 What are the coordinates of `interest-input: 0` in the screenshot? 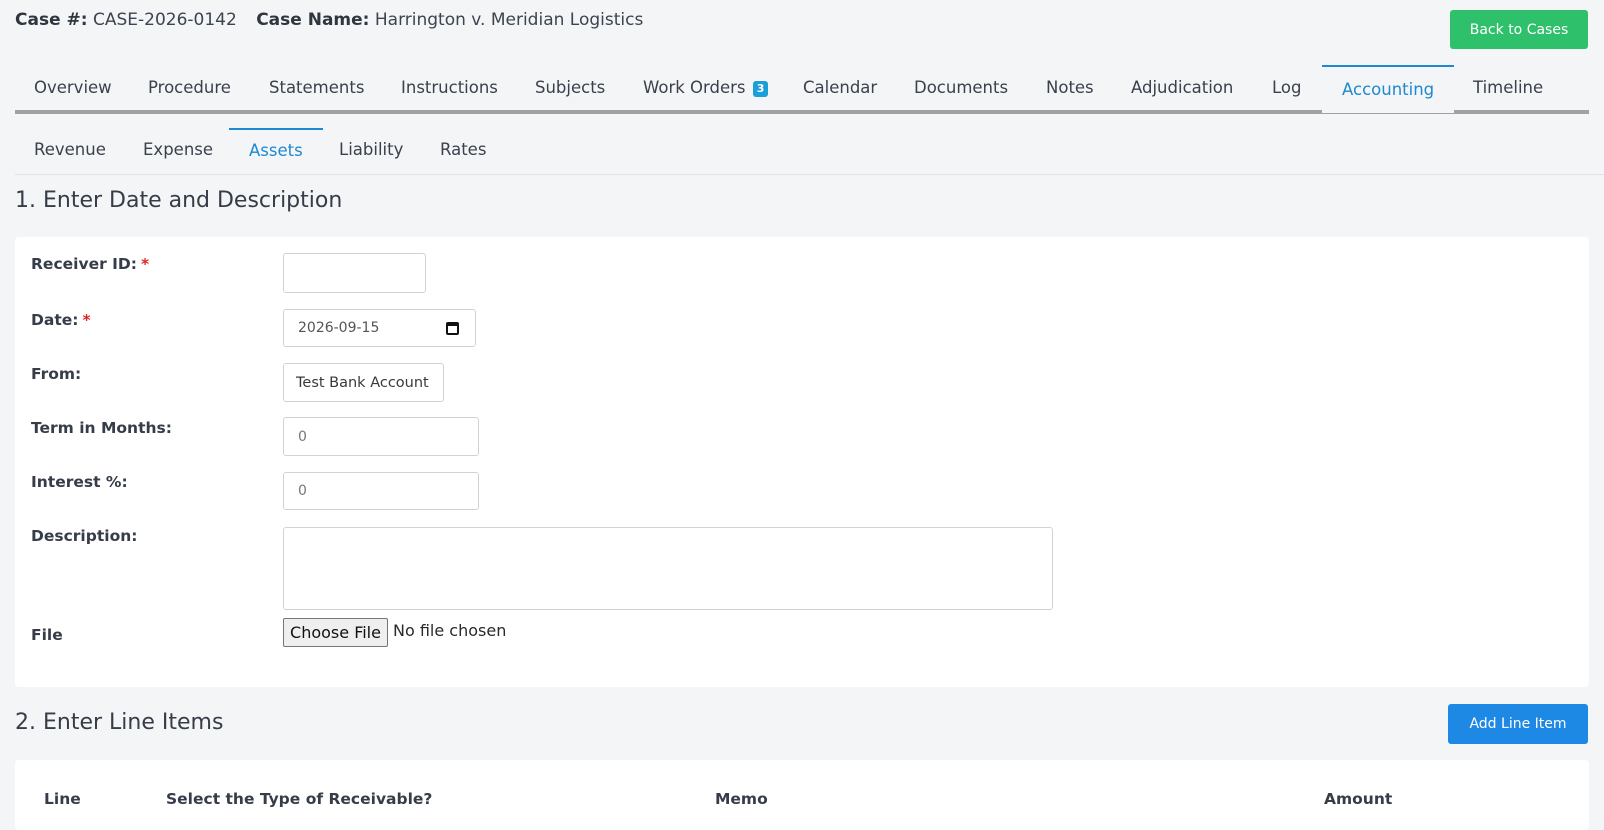 It's located at (381, 491).